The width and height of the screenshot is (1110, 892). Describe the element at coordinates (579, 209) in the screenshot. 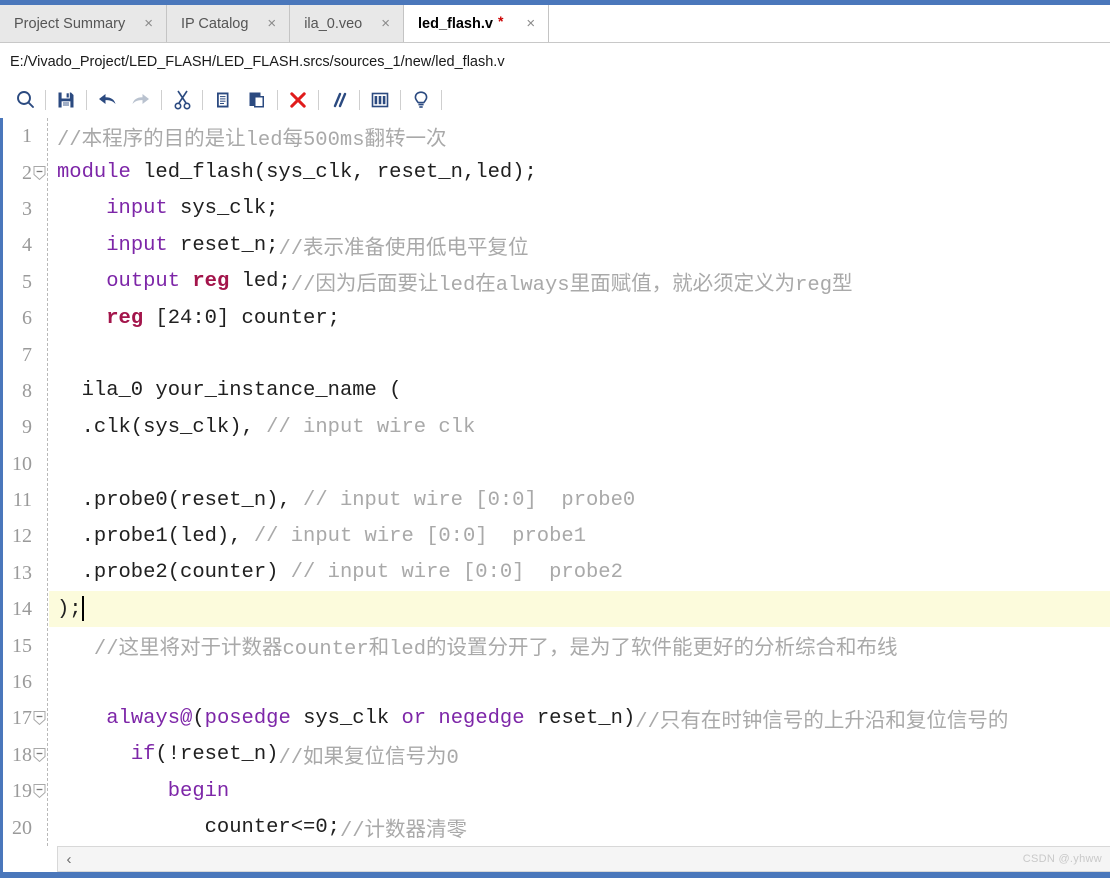

I see `code-line: input sys_clk;` at that location.